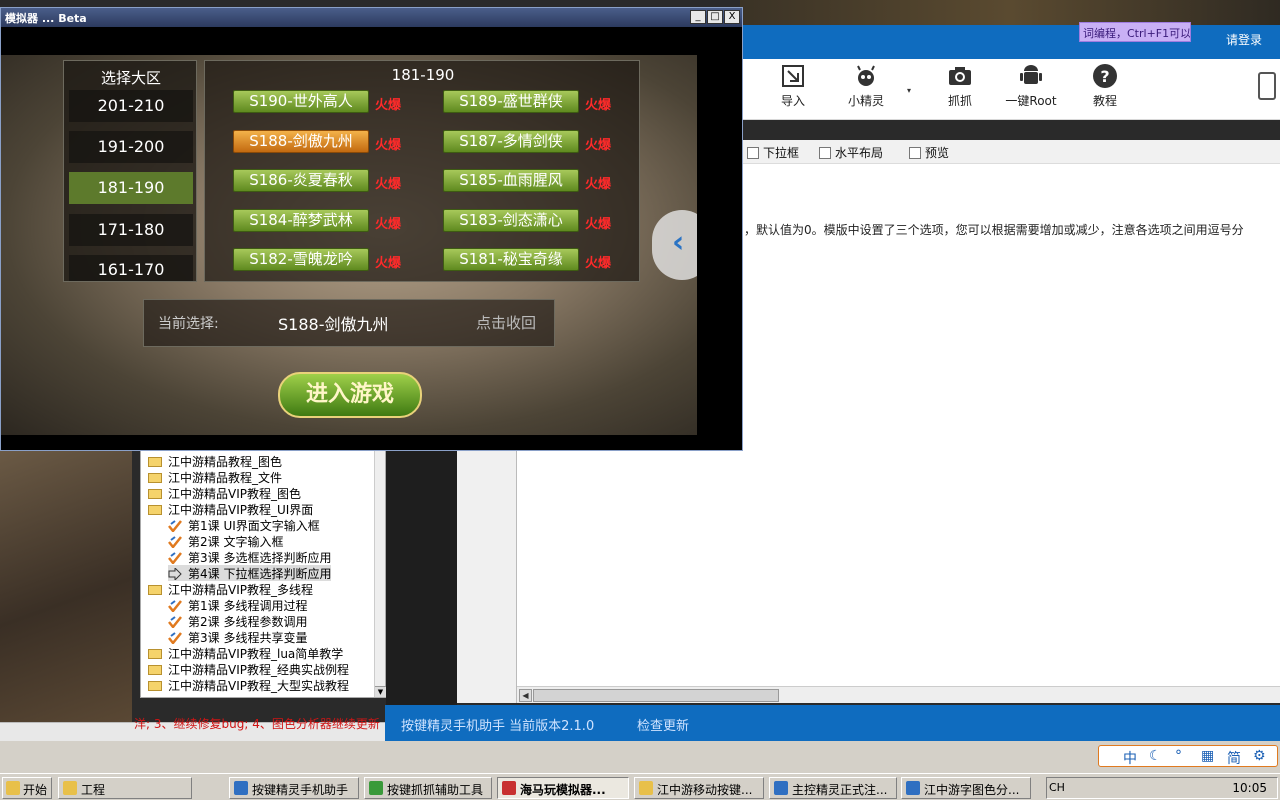  I want to click on tree-script: 第3课 多选框选择判断应用, so click(249, 557).